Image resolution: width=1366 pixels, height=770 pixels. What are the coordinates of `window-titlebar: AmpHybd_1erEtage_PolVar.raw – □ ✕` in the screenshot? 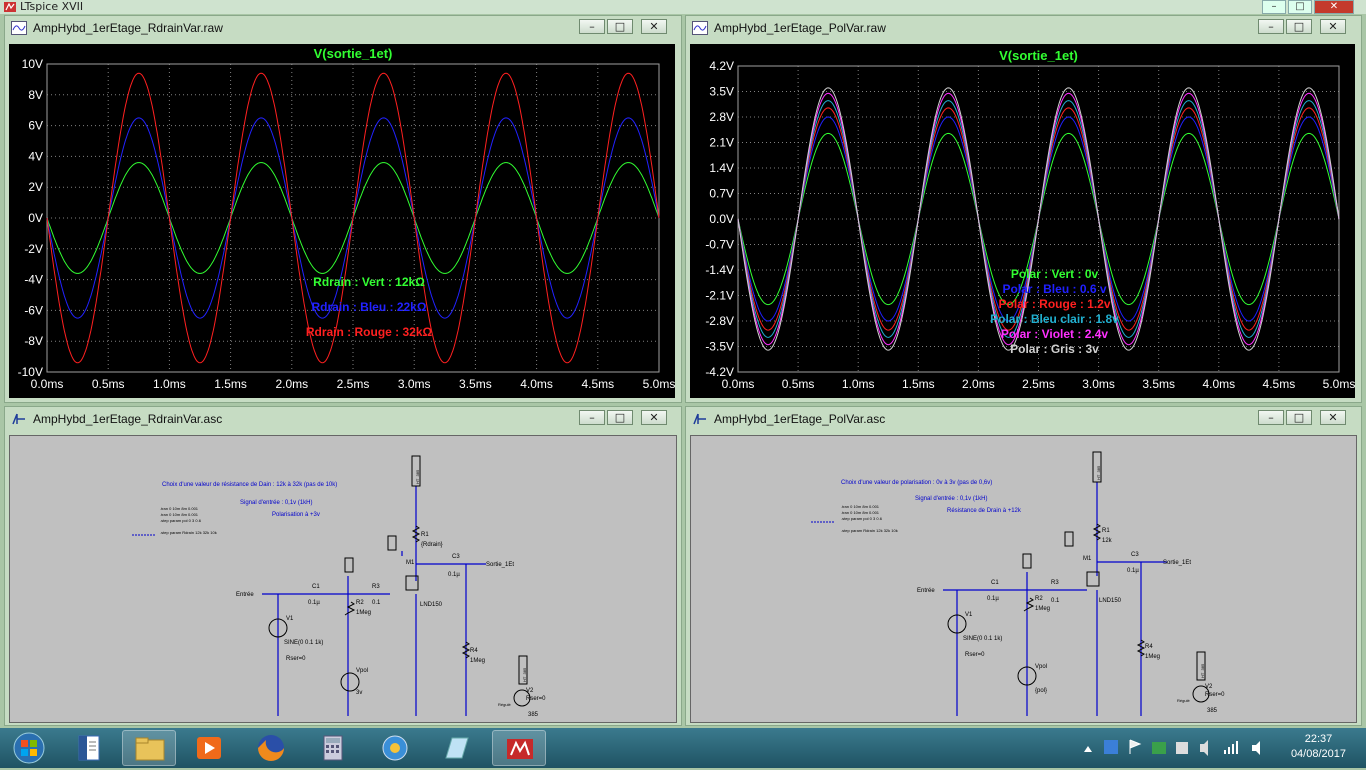 It's located at (1023, 28).